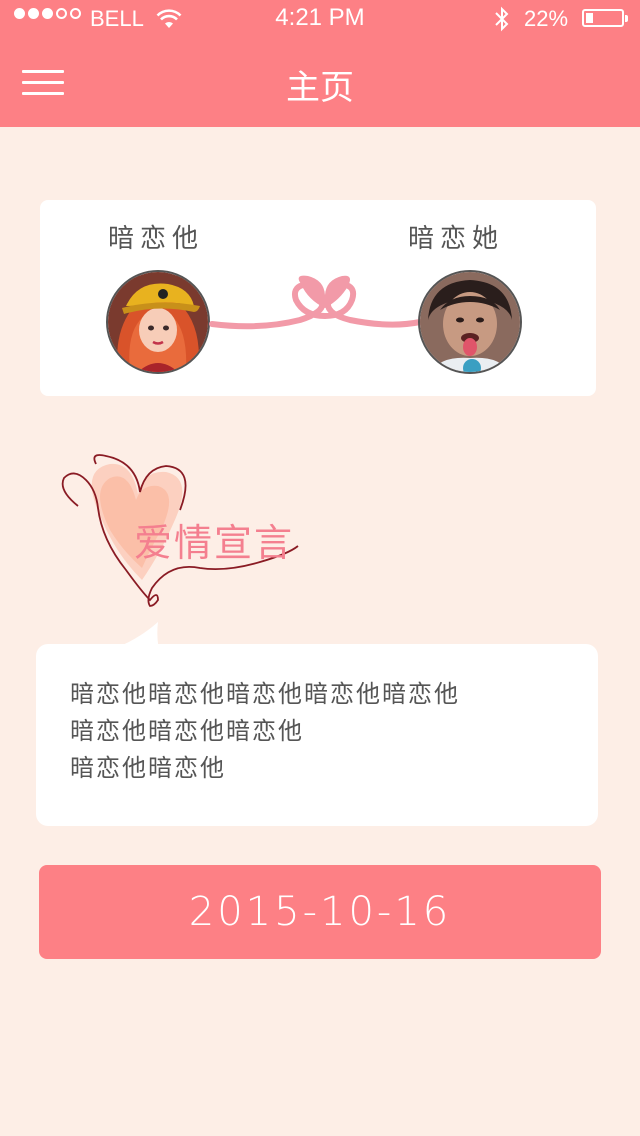 The image size is (640, 1136). I want to click on her-avatar, so click(470, 322).